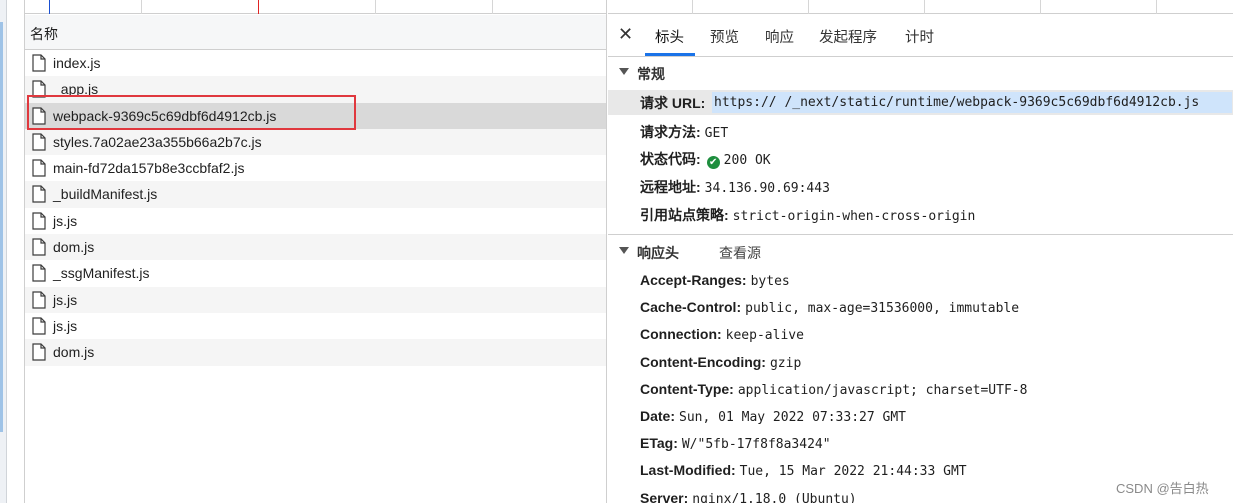  What do you see at coordinates (1, 227) in the screenshot?
I see `gutter-marker` at bounding box center [1, 227].